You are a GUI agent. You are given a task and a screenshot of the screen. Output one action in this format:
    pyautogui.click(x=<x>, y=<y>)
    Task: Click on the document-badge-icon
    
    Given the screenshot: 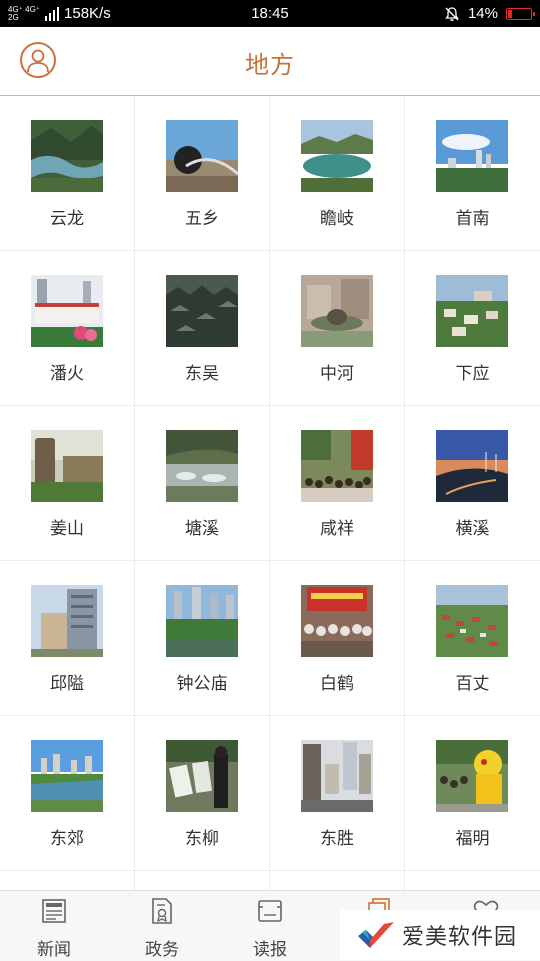 What is the action you would take?
    pyautogui.click(x=162, y=911)
    